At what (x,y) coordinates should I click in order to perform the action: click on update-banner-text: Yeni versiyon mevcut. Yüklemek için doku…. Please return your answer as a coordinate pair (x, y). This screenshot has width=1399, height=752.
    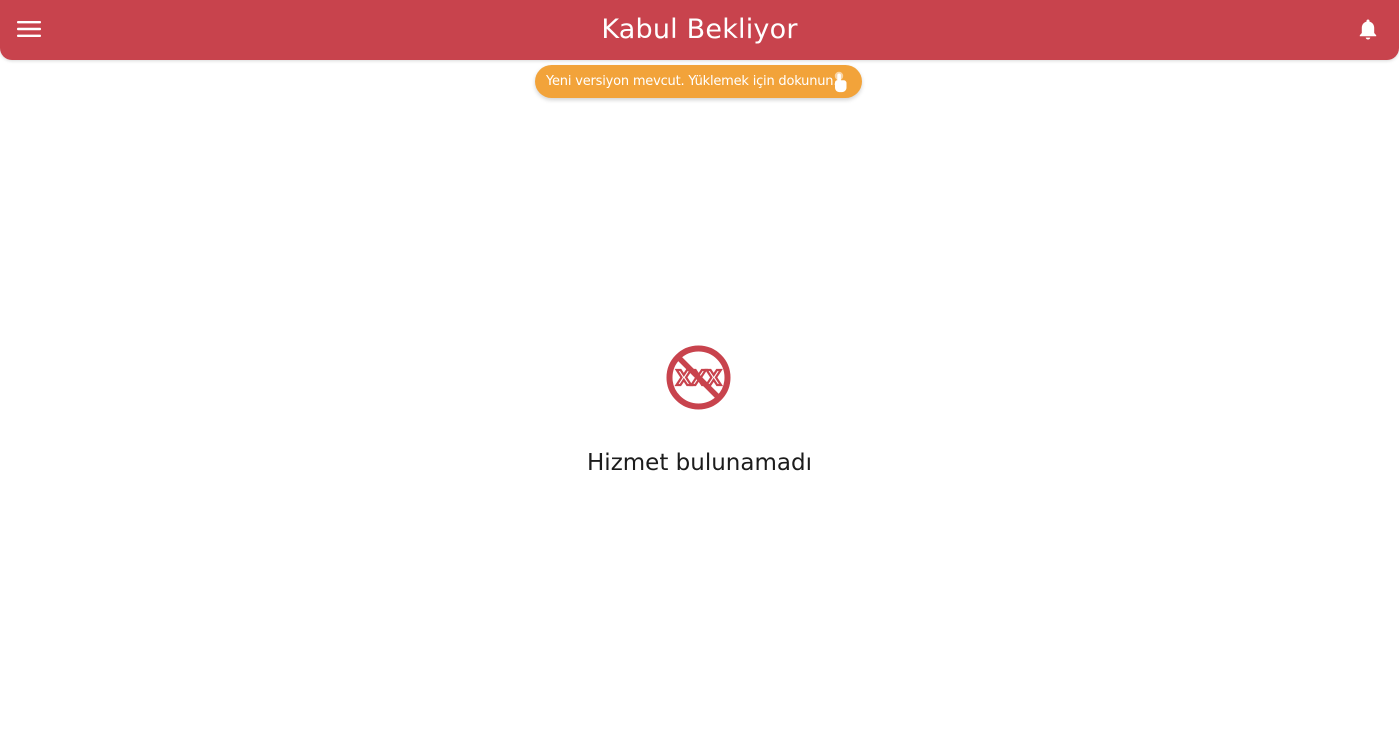
    Looking at the image, I should click on (696, 81).